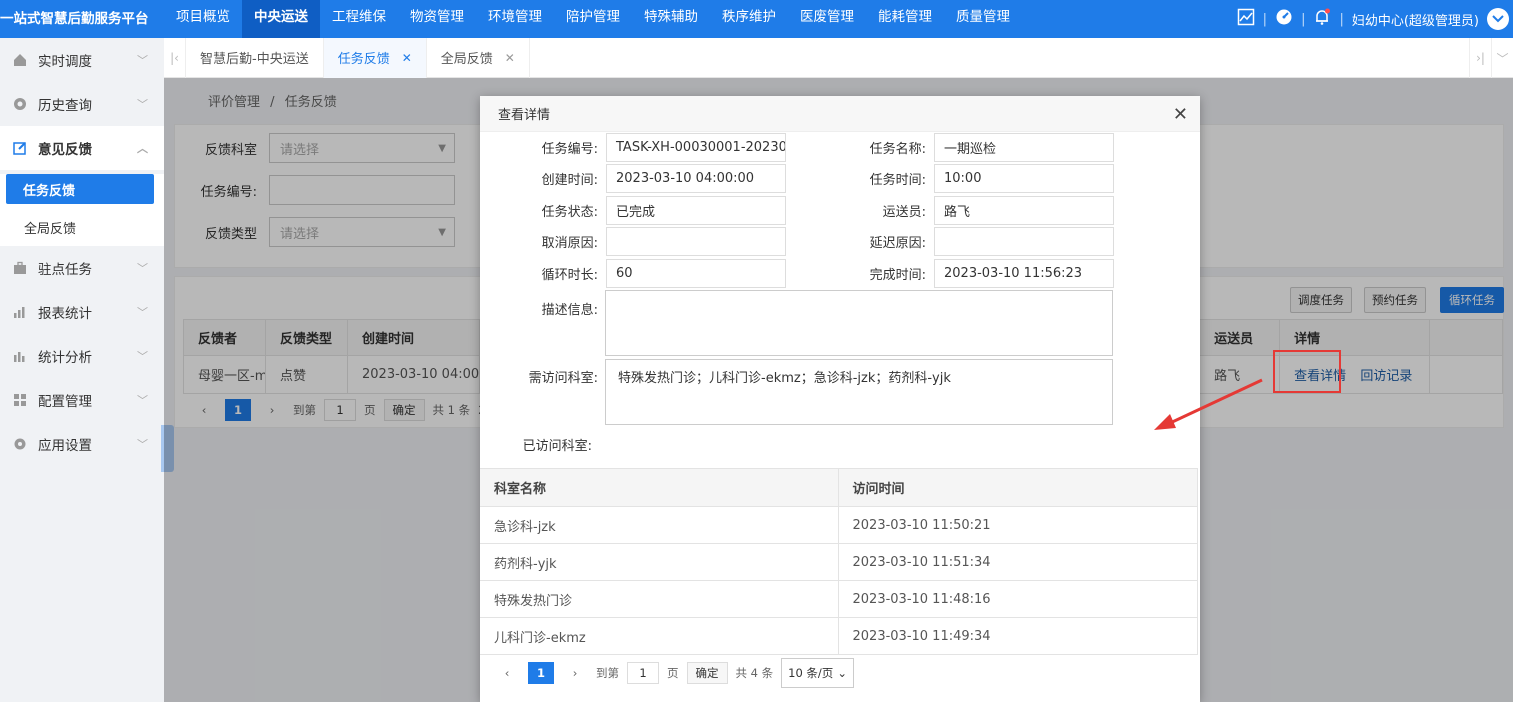  I want to click on field-task-name: 任务名称: 一期巡检, so click(964, 147).